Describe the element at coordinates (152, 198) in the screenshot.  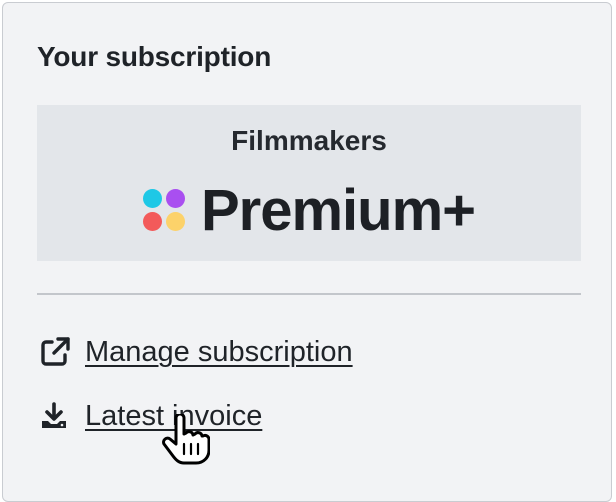
I see `logo-dot-cyan` at that location.